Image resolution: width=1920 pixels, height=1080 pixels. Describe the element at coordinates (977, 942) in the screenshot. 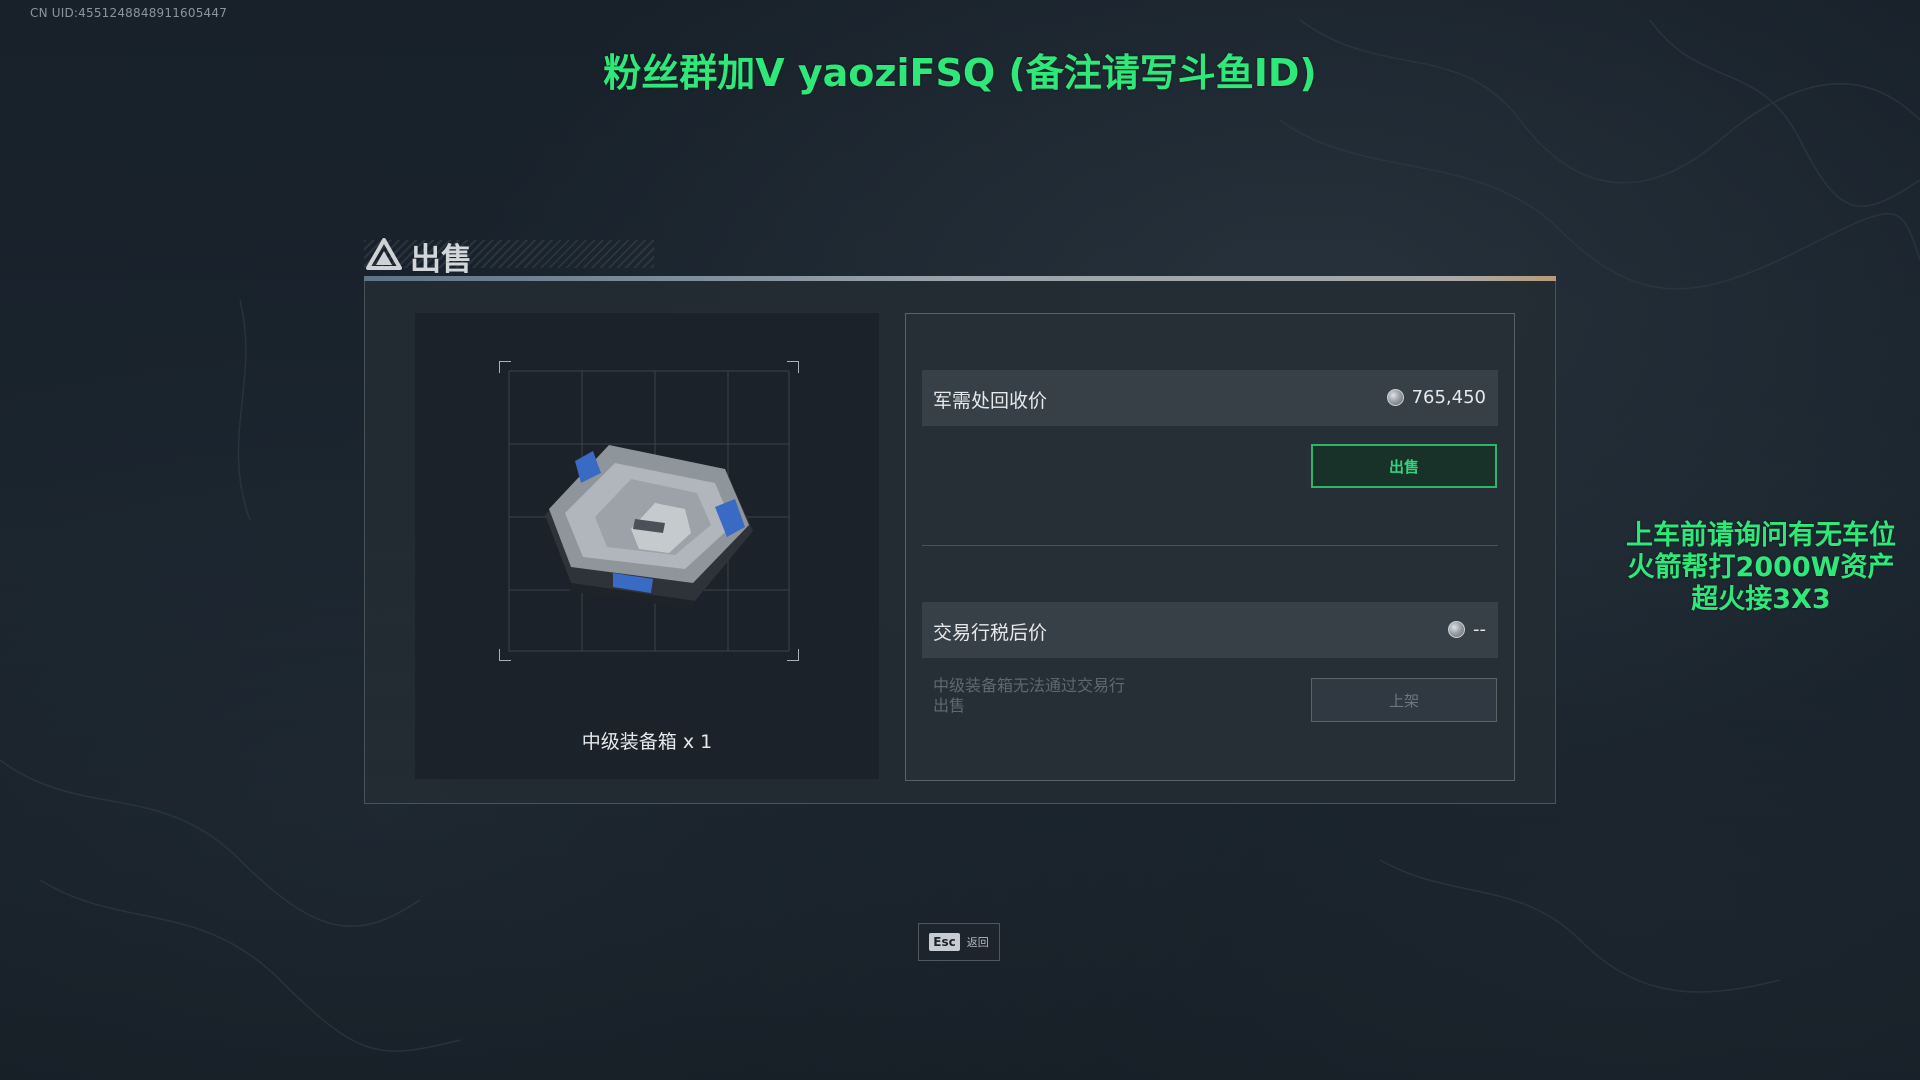

I see `back-label: 返回` at that location.